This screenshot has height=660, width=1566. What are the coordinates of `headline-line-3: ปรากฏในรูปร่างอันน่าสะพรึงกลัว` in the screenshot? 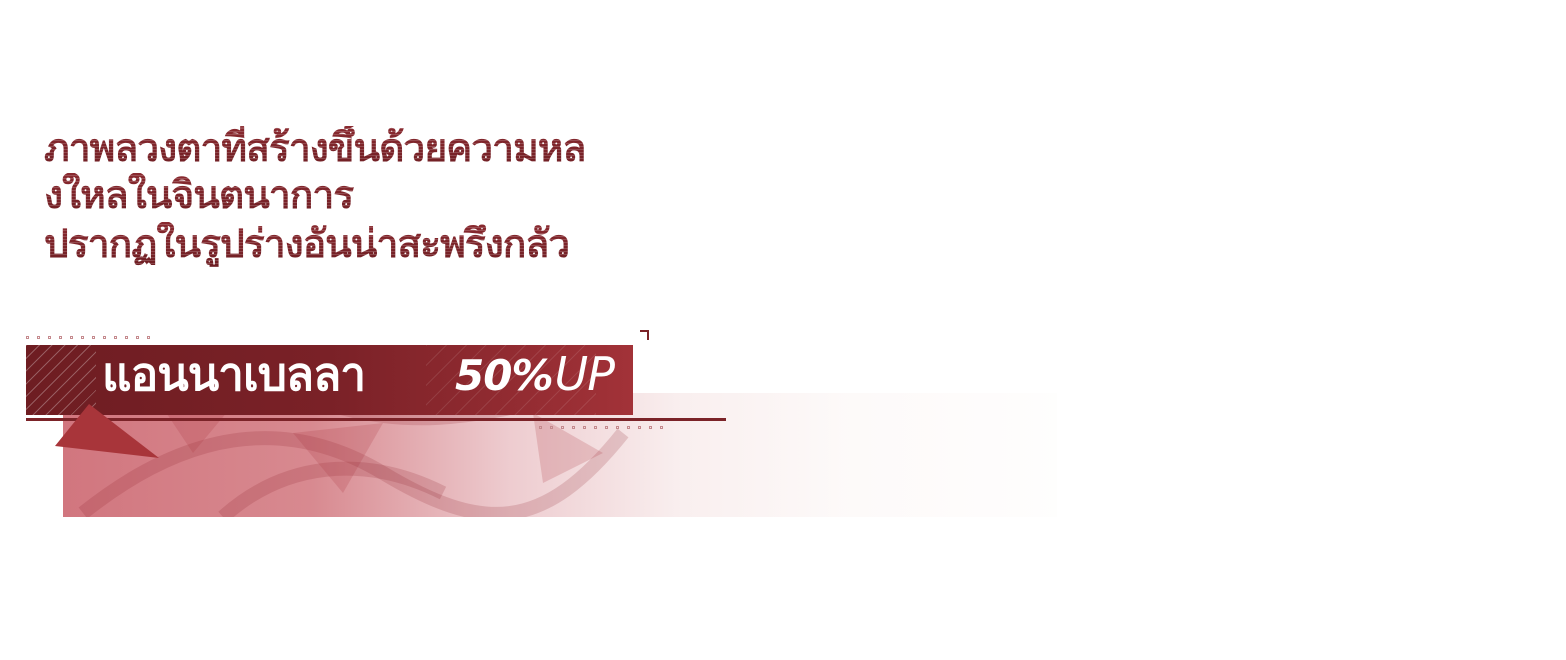 It's located at (394, 244).